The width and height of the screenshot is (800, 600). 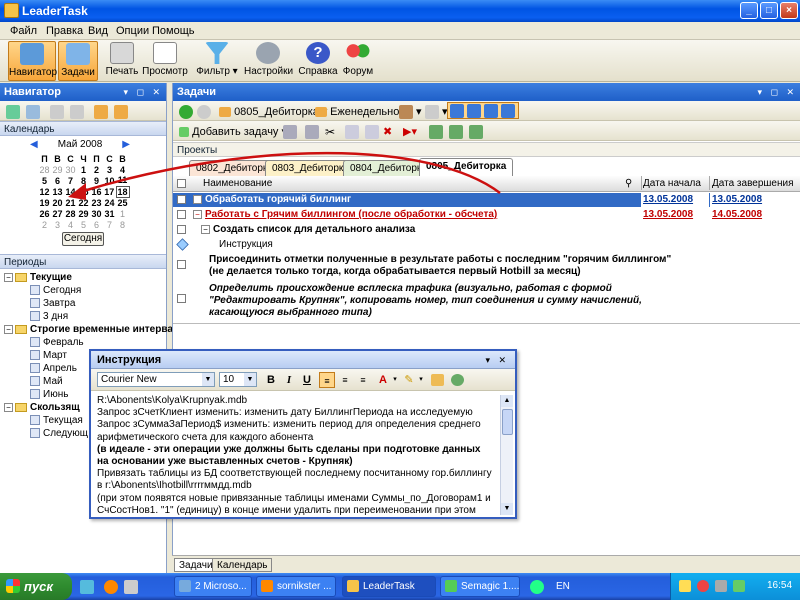 I want to click on task-leadertask: LeaderTask, so click(x=389, y=586).